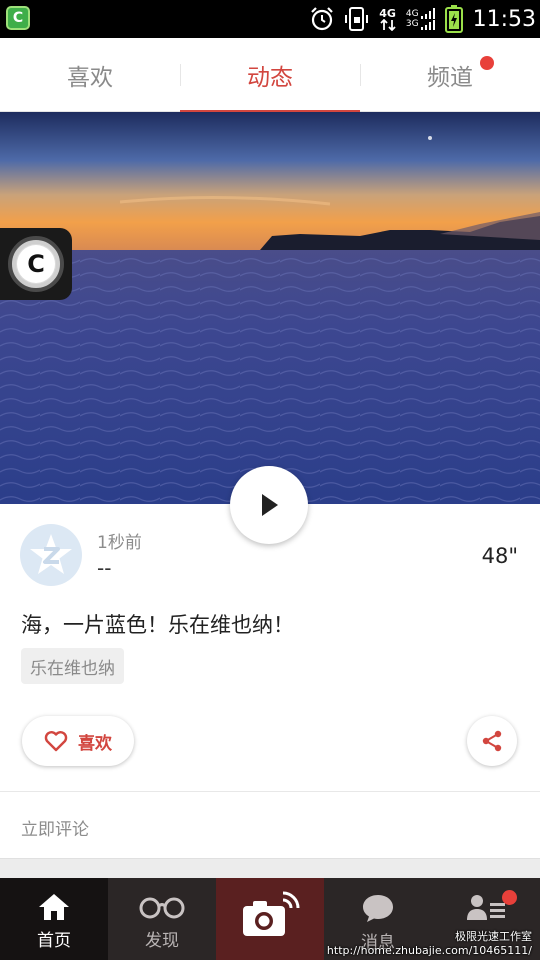  I want to click on avatar, so click(51, 555).